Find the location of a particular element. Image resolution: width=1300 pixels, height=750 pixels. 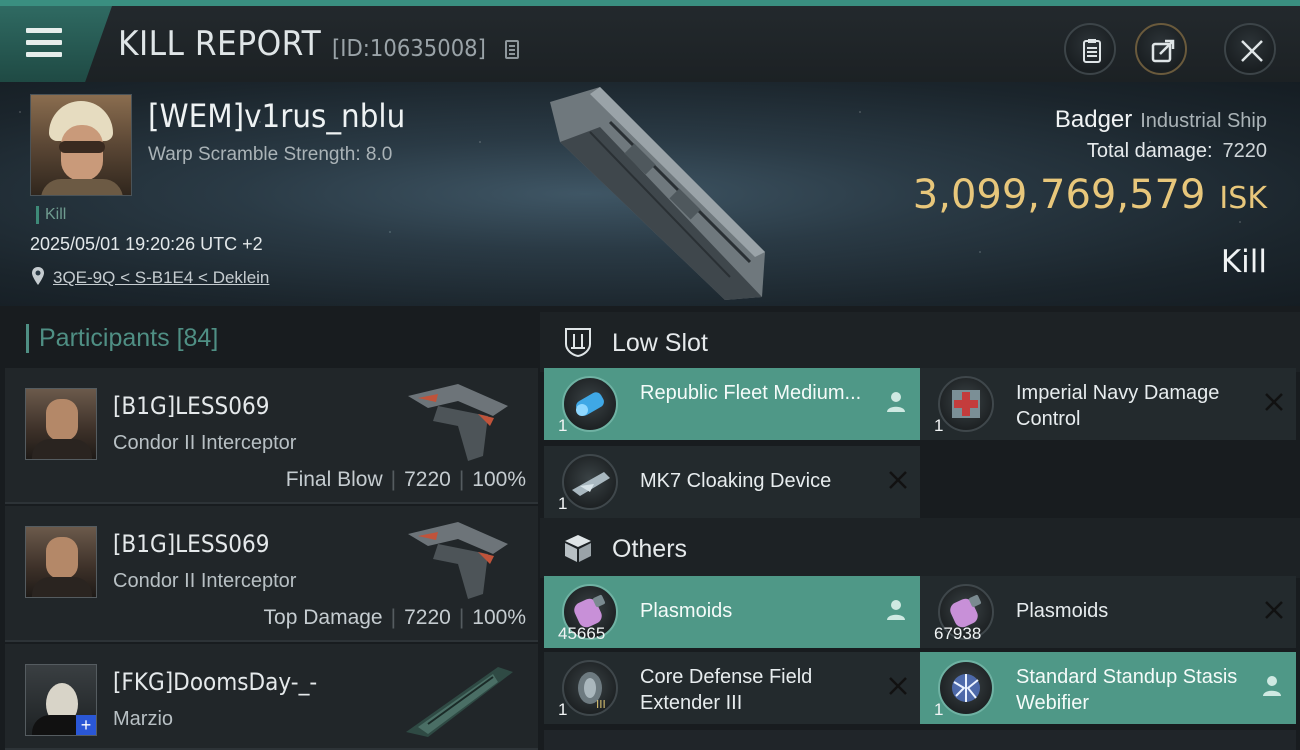

close-button is located at coordinates (1250, 49).